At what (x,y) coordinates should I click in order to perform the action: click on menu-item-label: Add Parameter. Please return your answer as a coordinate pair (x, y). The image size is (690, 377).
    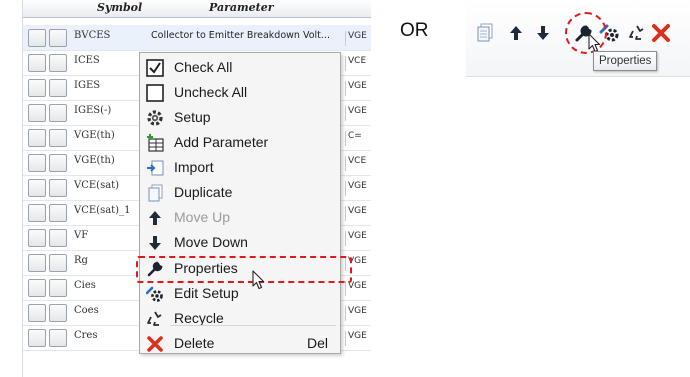
    Looking at the image, I should click on (221, 142).